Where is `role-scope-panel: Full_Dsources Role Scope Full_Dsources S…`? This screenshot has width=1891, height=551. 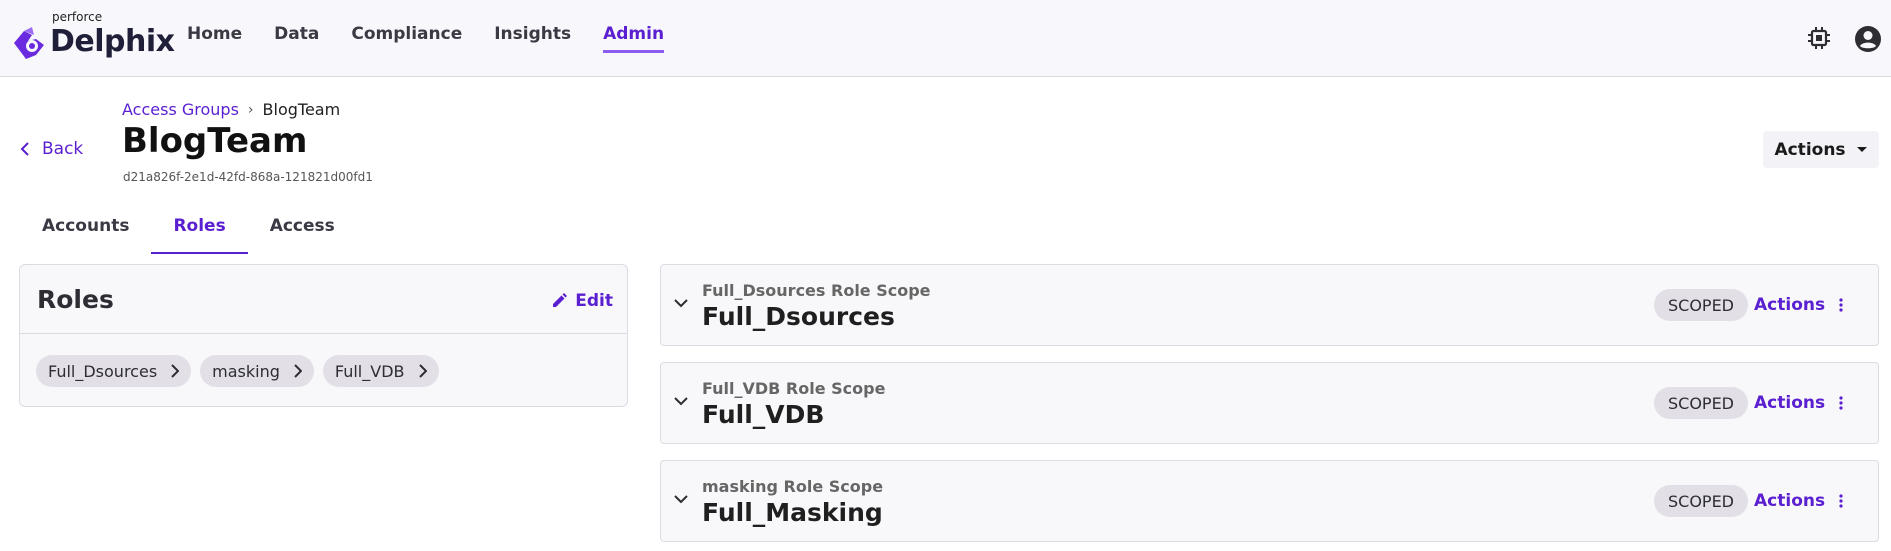
role-scope-panel: Full_Dsources Role Scope Full_Dsources S… is located at coordinates (1269, 305).